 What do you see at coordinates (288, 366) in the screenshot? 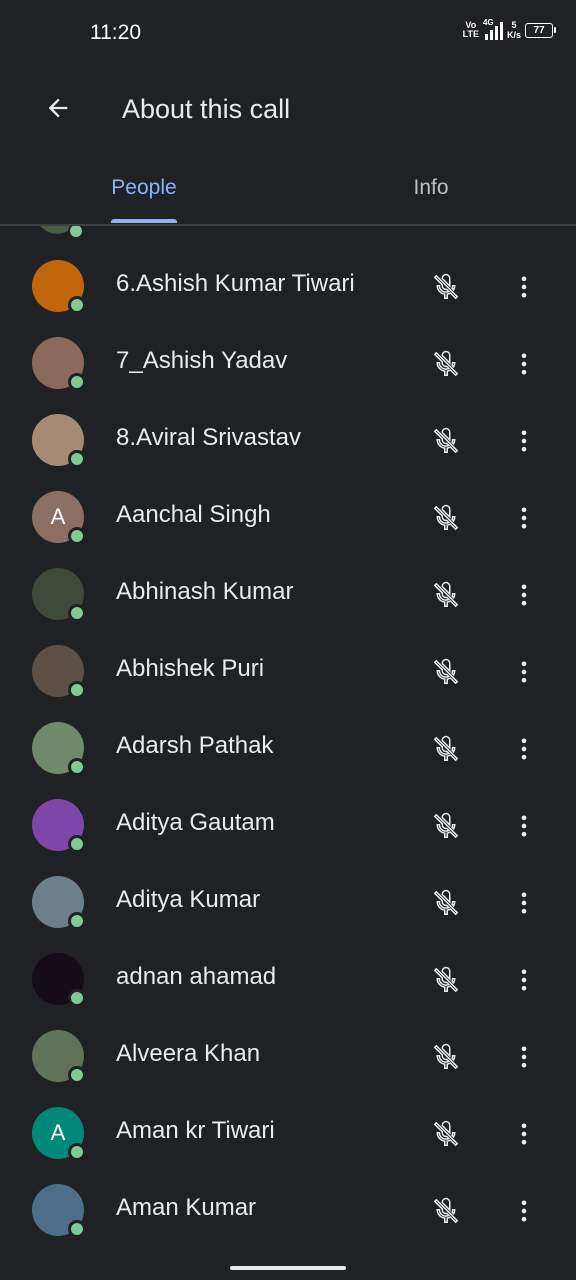
I see `list-item: 7_Ashish Yadav` at bounding box center [288, 366].